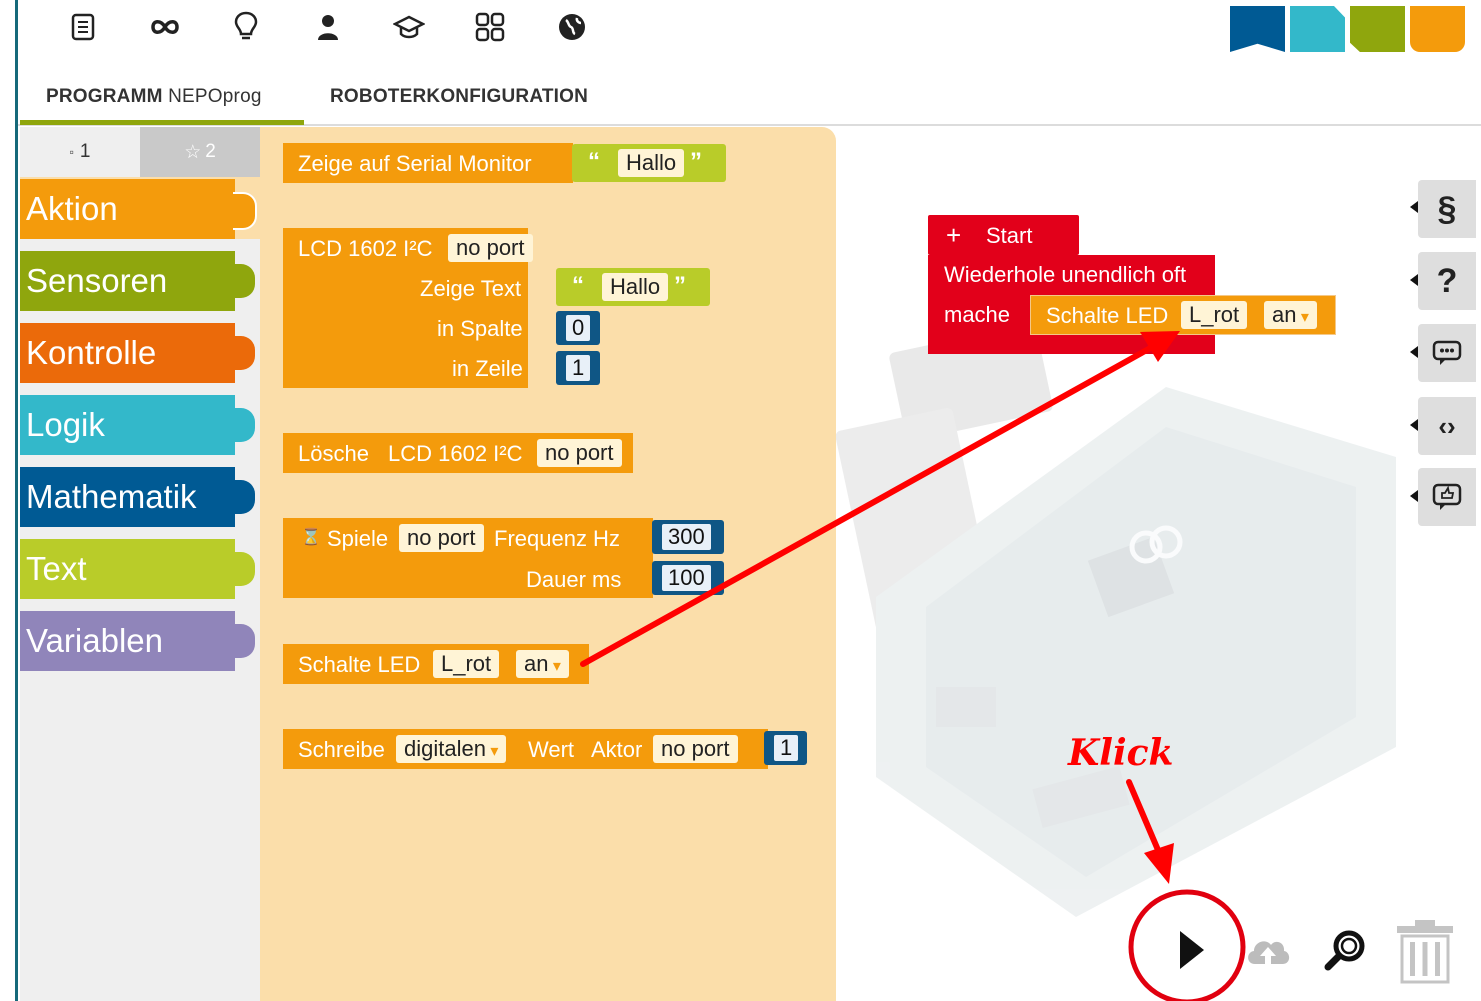 The width and height of the screenshot is (1481, 1001). I want to click on cloud-upload-icon, so click(1269, 952).